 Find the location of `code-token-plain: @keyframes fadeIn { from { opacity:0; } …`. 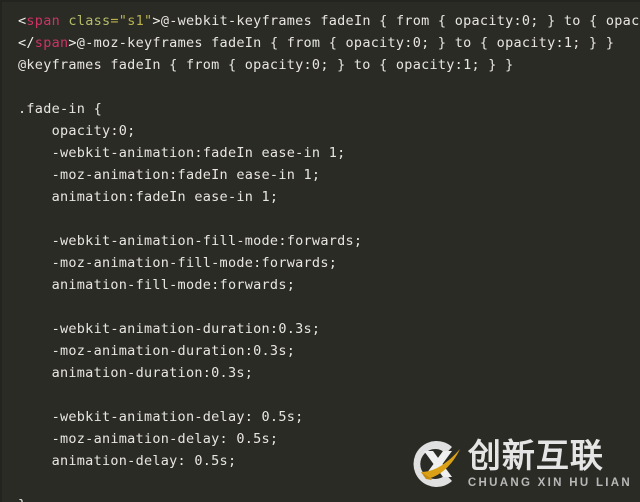

code-token-plain: @keyframes fadeIn { from { opacity:0; } … is located at coordinates (266, 65).